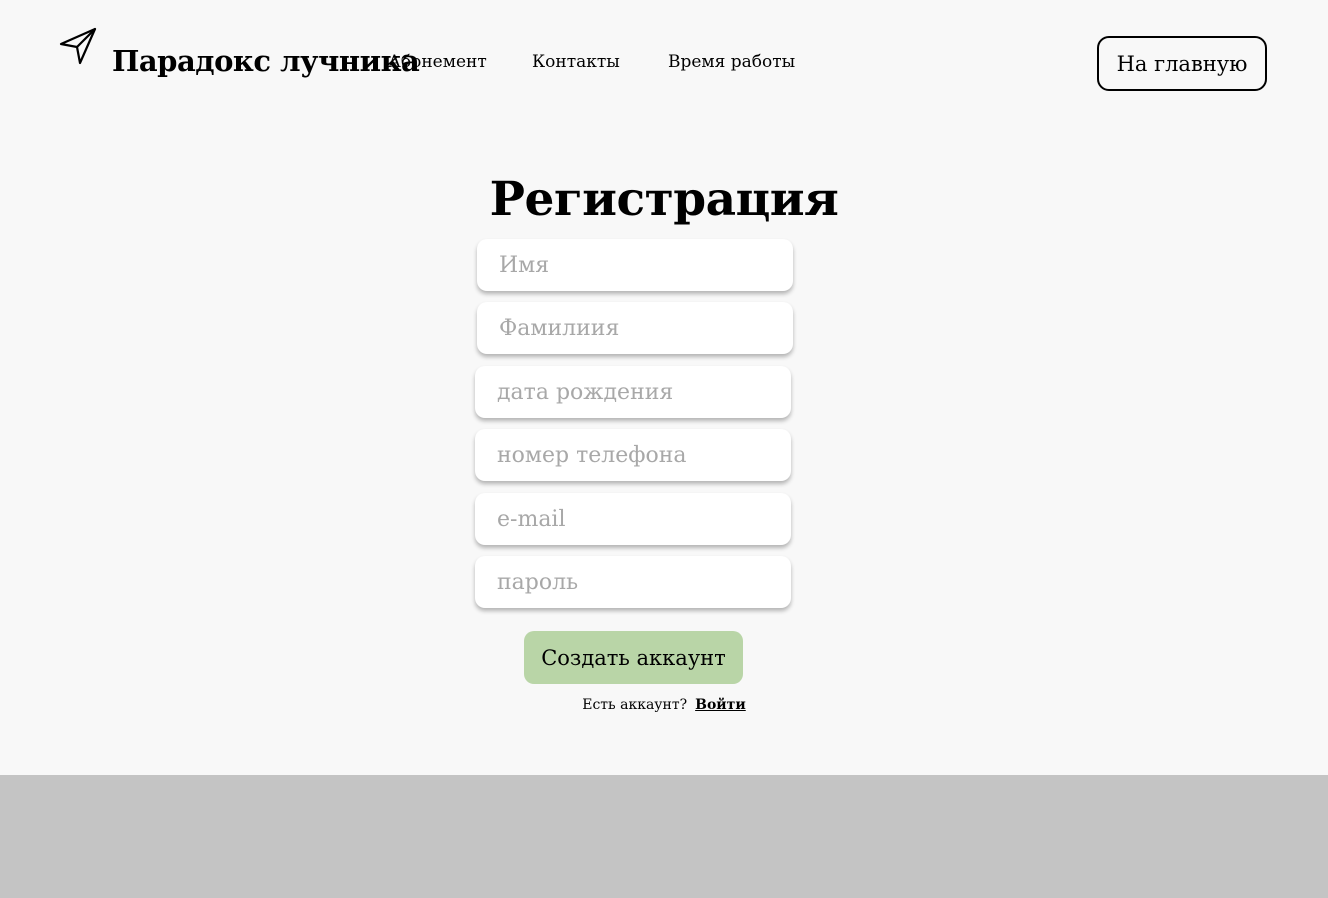 The height and width of the screenshot is (898, 1328). Describe the element at coordinates (720, 705) in the screenshot. I see `login-link: Войти` at that location.